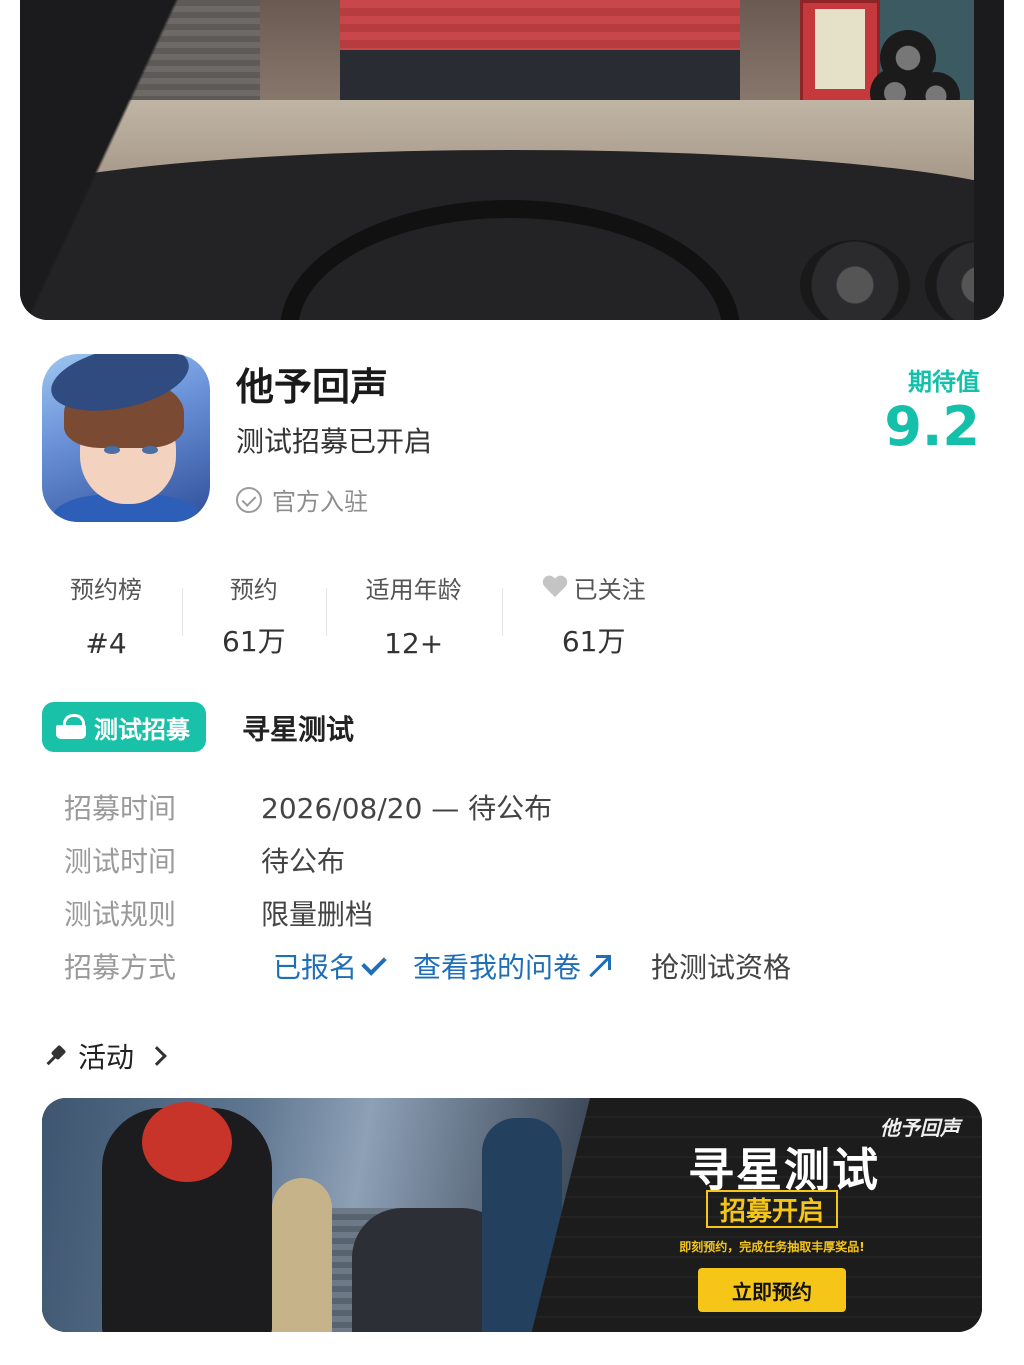 This screenshot has height=1365, width=1024. Describe the element at coordinates (555, 588) in the screenshot. I see `heart-icon` at that location.